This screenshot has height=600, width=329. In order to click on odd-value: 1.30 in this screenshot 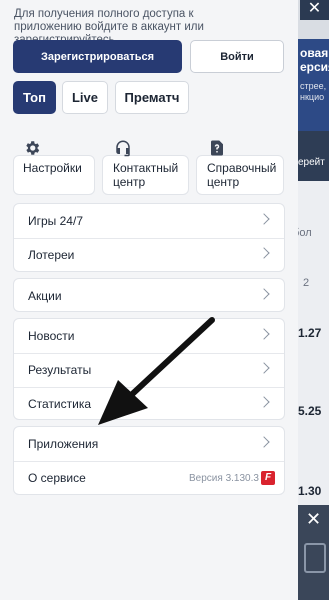, I will do `click(309, 491)`.